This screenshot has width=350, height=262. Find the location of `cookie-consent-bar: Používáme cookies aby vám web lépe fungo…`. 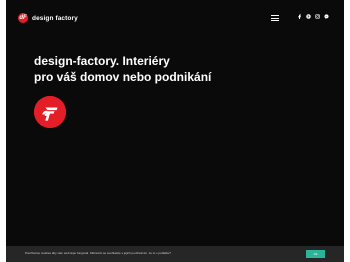

cookie-consent-bar: Používáme cookies aby vám web lépe fungo… is located at coordinates (175, 254).